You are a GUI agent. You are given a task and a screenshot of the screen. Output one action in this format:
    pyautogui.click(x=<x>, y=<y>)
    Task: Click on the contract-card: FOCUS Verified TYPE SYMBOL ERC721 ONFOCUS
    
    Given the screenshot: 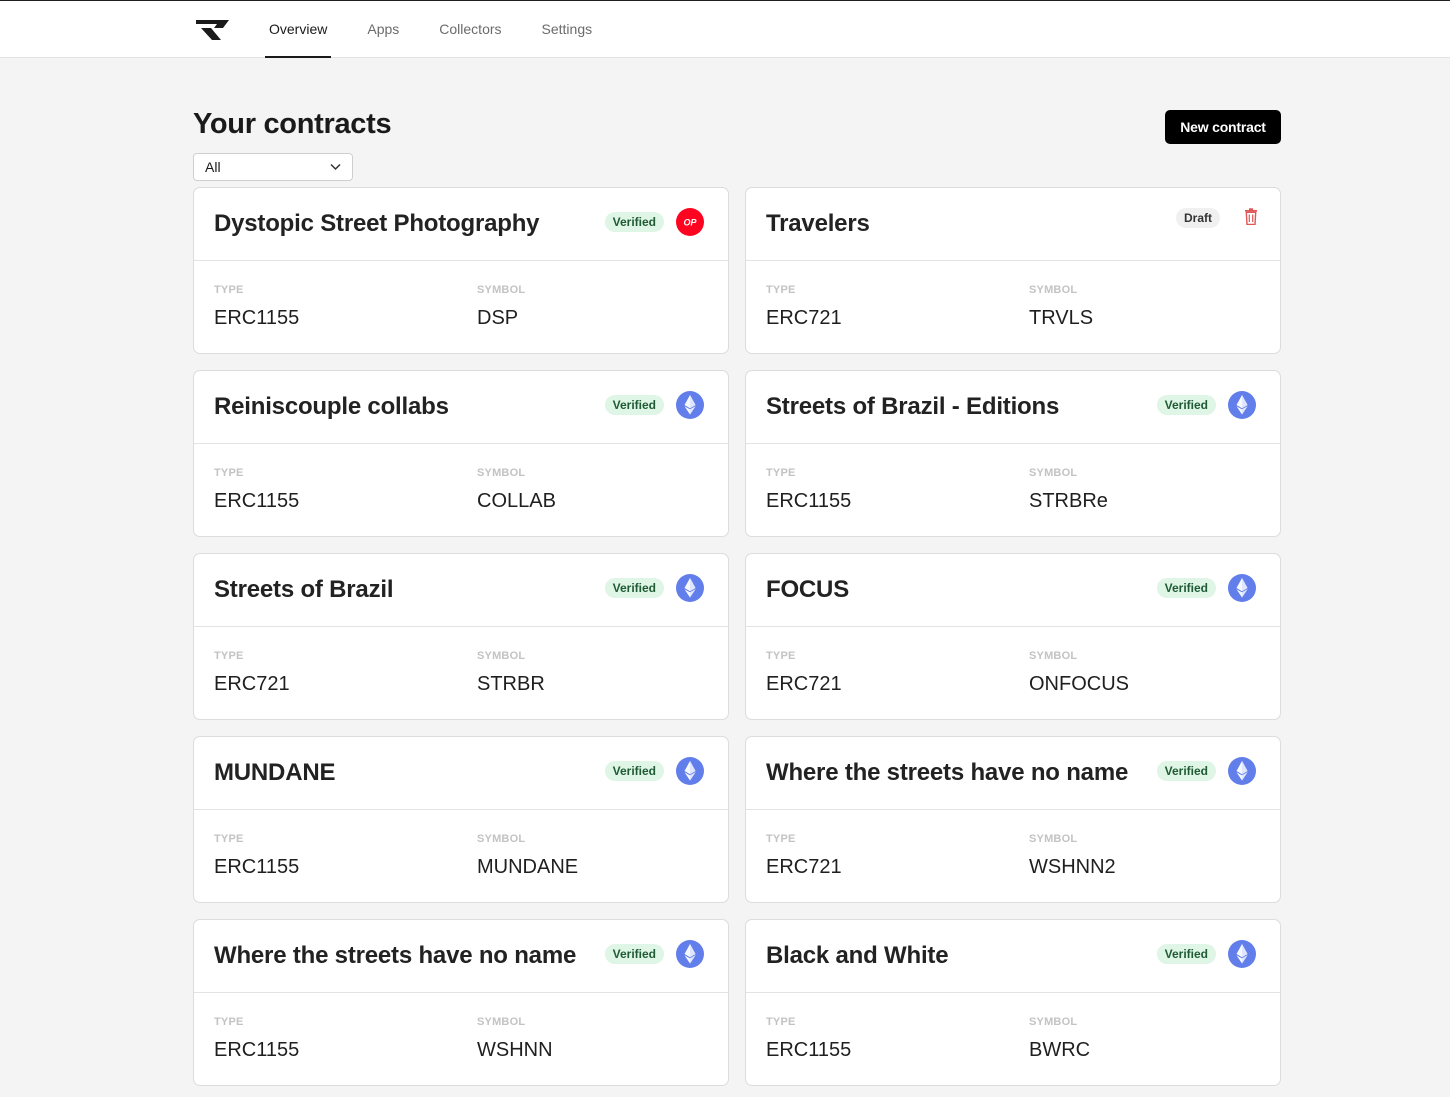 What is the action you would take?
    pyautogui.click(x=1013, y=636)
    